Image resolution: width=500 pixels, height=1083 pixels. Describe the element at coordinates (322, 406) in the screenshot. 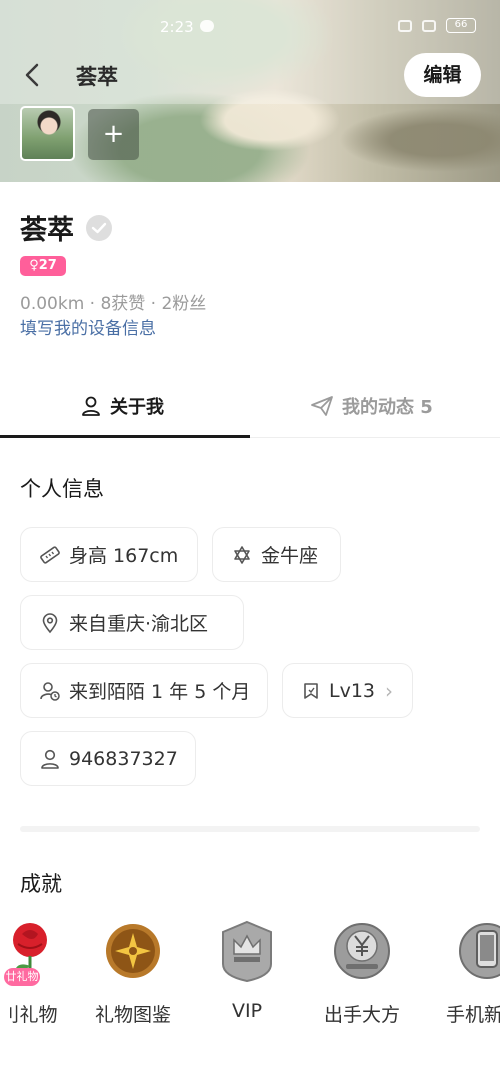

I see `paper-plane-icon` at that location.